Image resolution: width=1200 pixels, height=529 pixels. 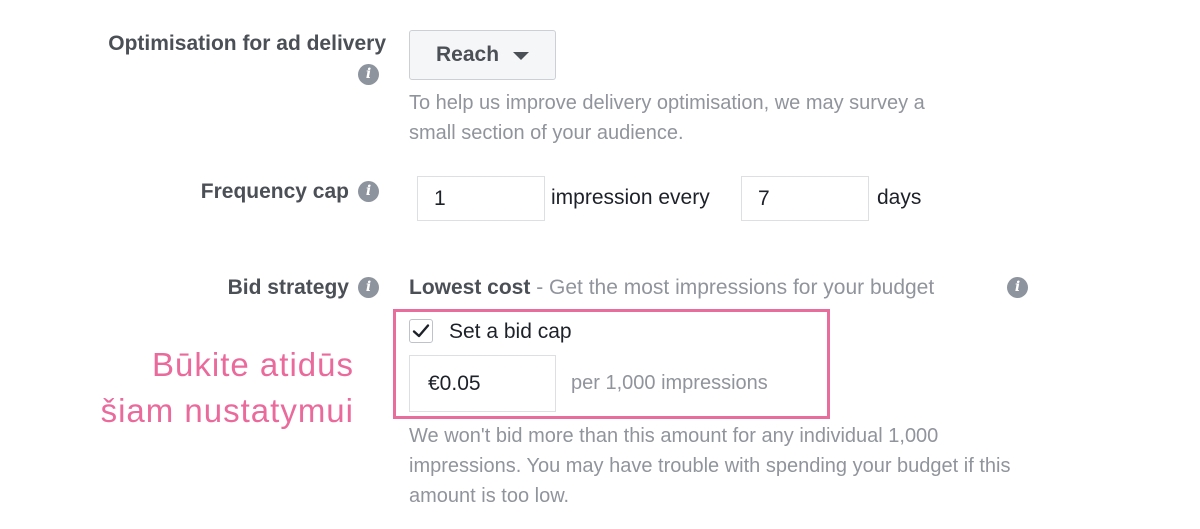 What do you see at coordinates (227, 410) in the screenshot?
I see `annotation-line: šiam nustatymui` at bounding box center [227, 410].